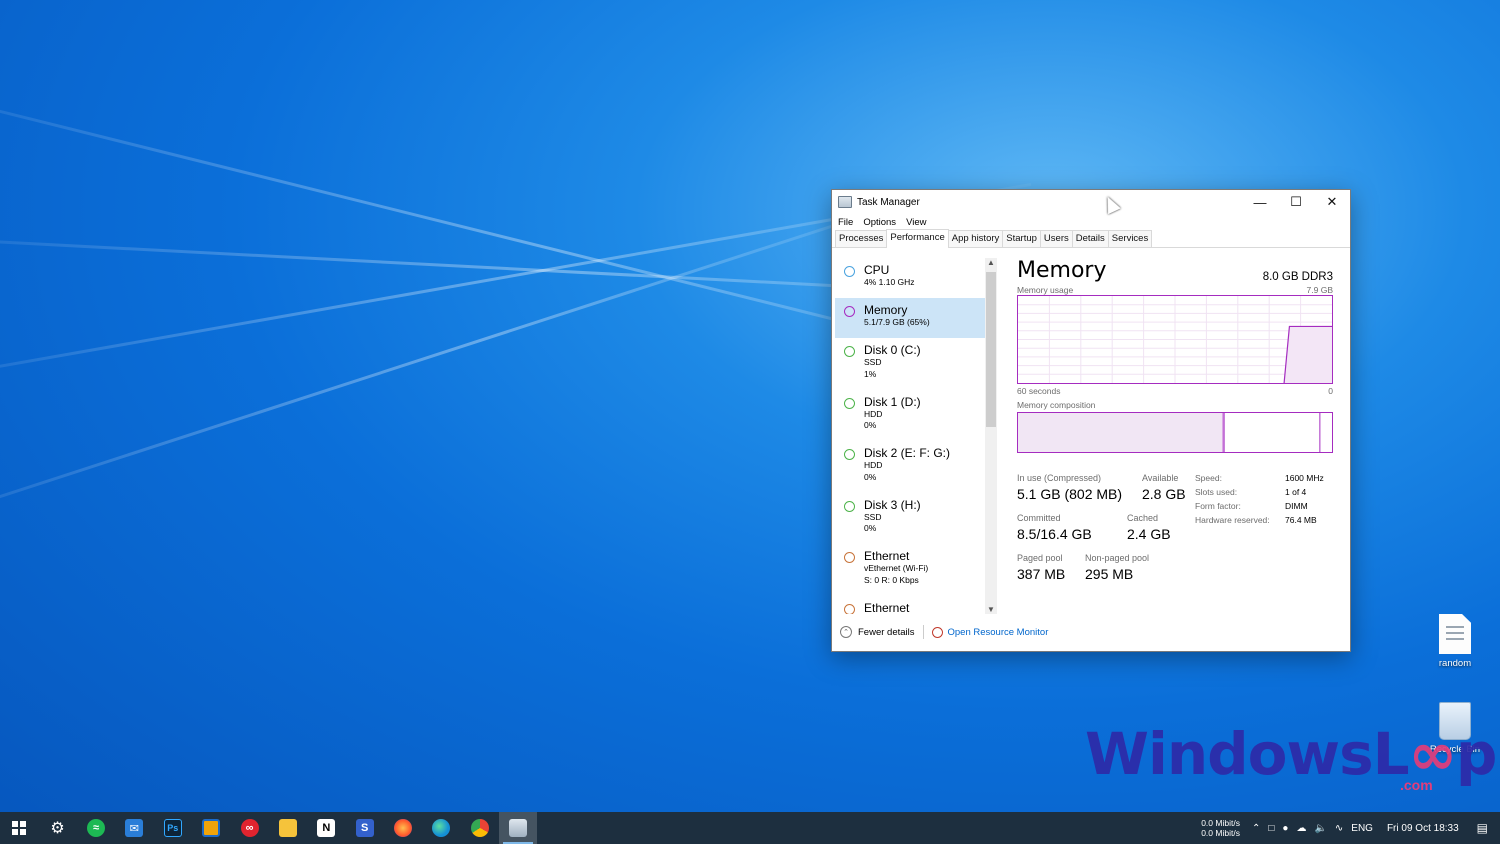 Image resolution: width=1500 pixels, height=844 pixels. I want to click on tab-app-history: App history, so click(975, 238).